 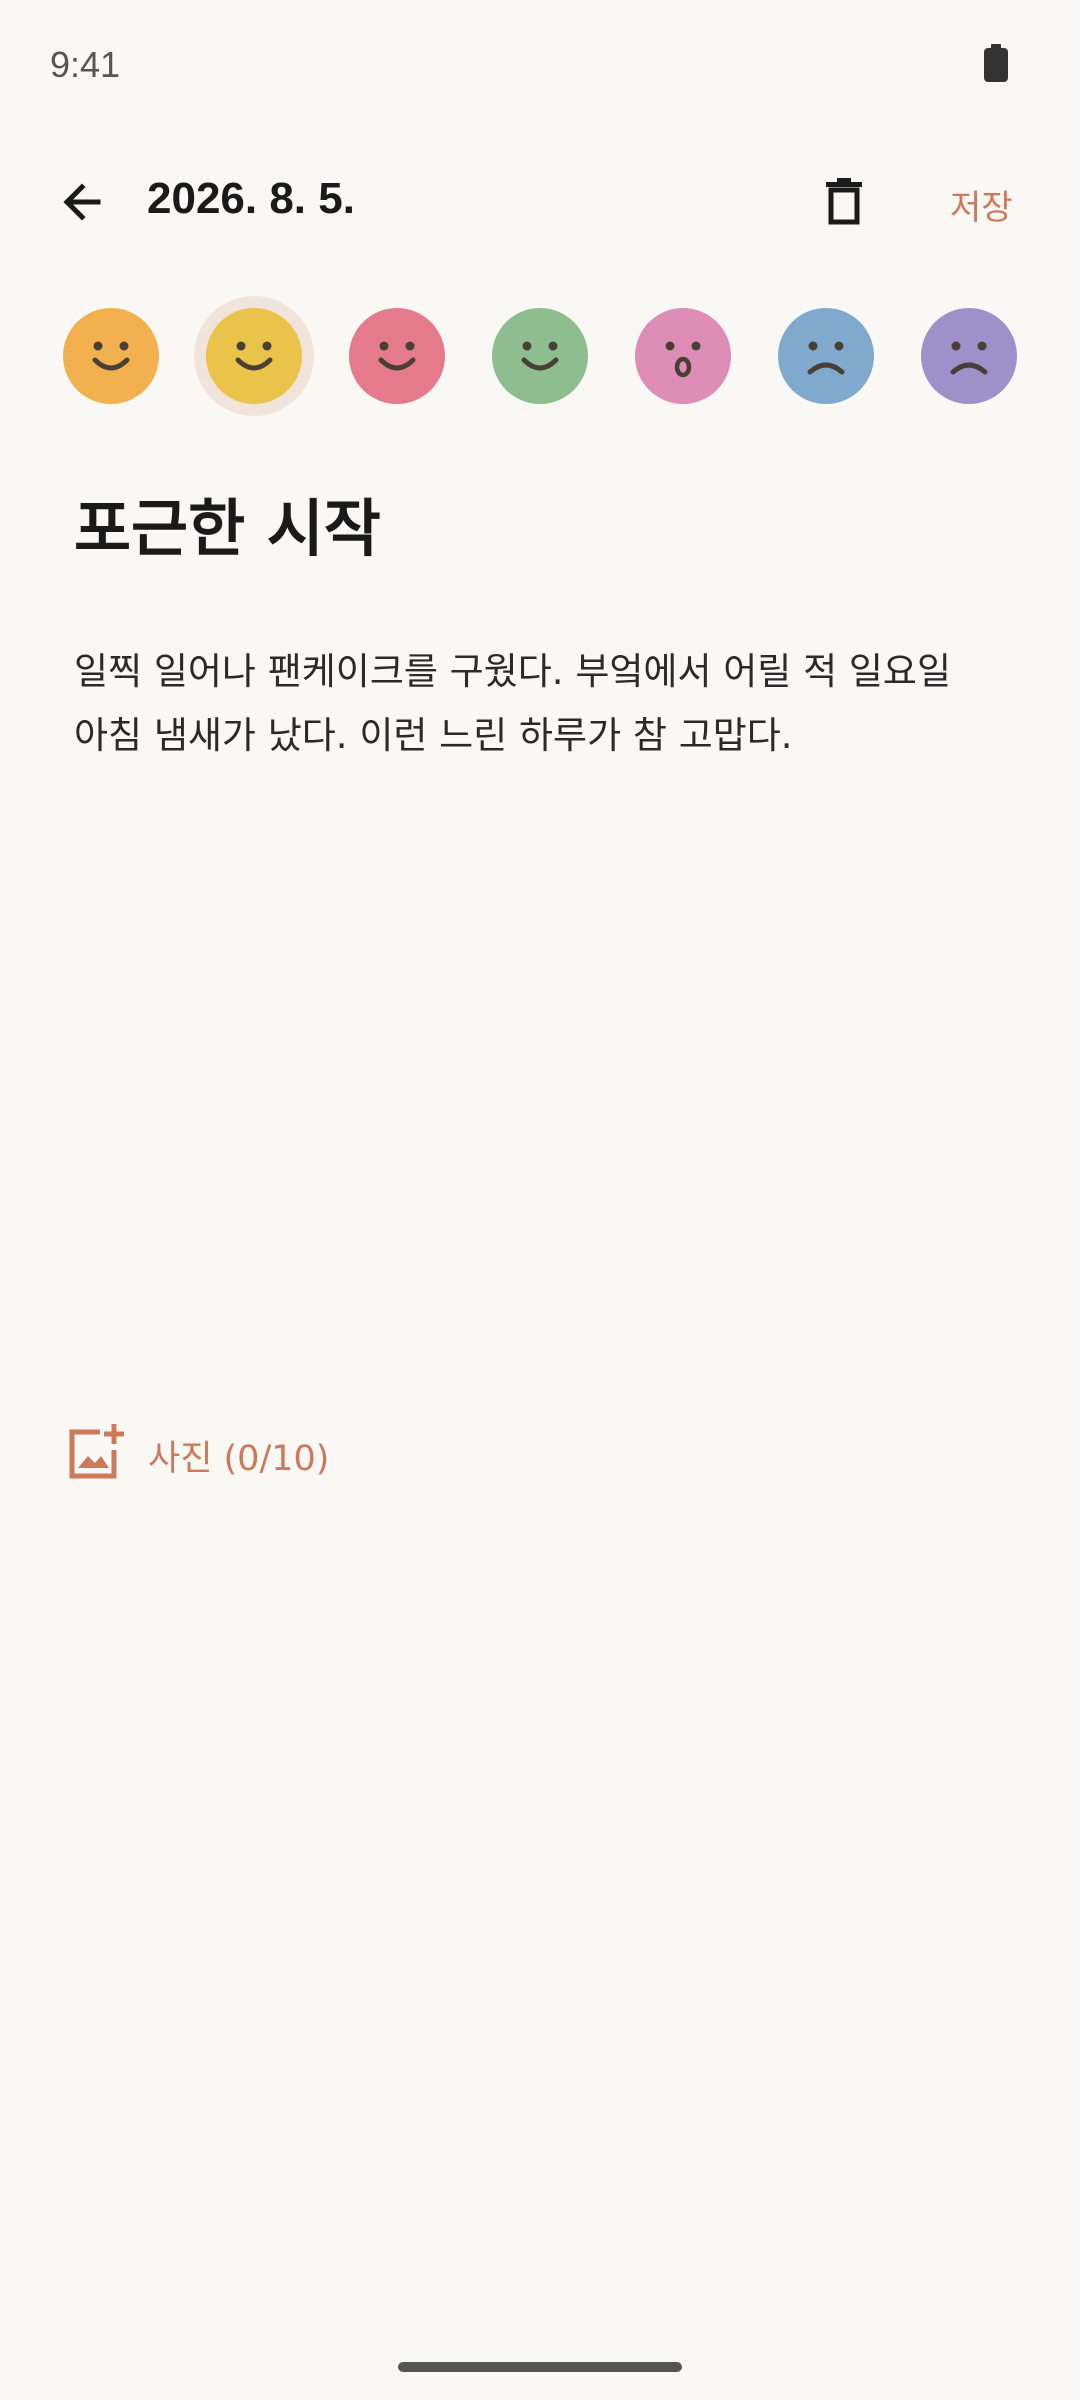 What do you see at coordinates (96, 1451) in the screenshot?
I see `add-photo-icon` at bounding box center [96, 1451].